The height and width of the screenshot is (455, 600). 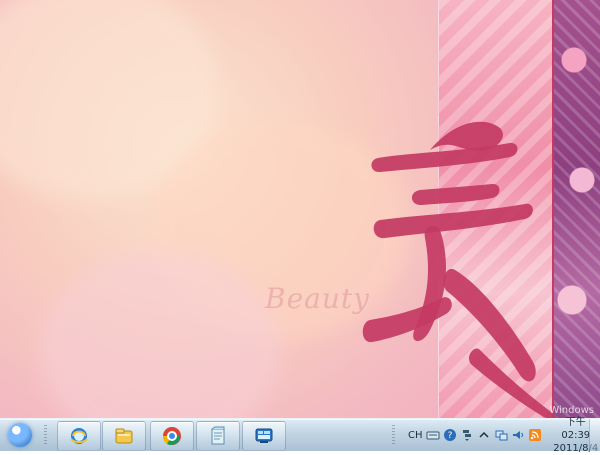 I want to click on taskbar-button-google-chrome, so click(x=172, y=436).